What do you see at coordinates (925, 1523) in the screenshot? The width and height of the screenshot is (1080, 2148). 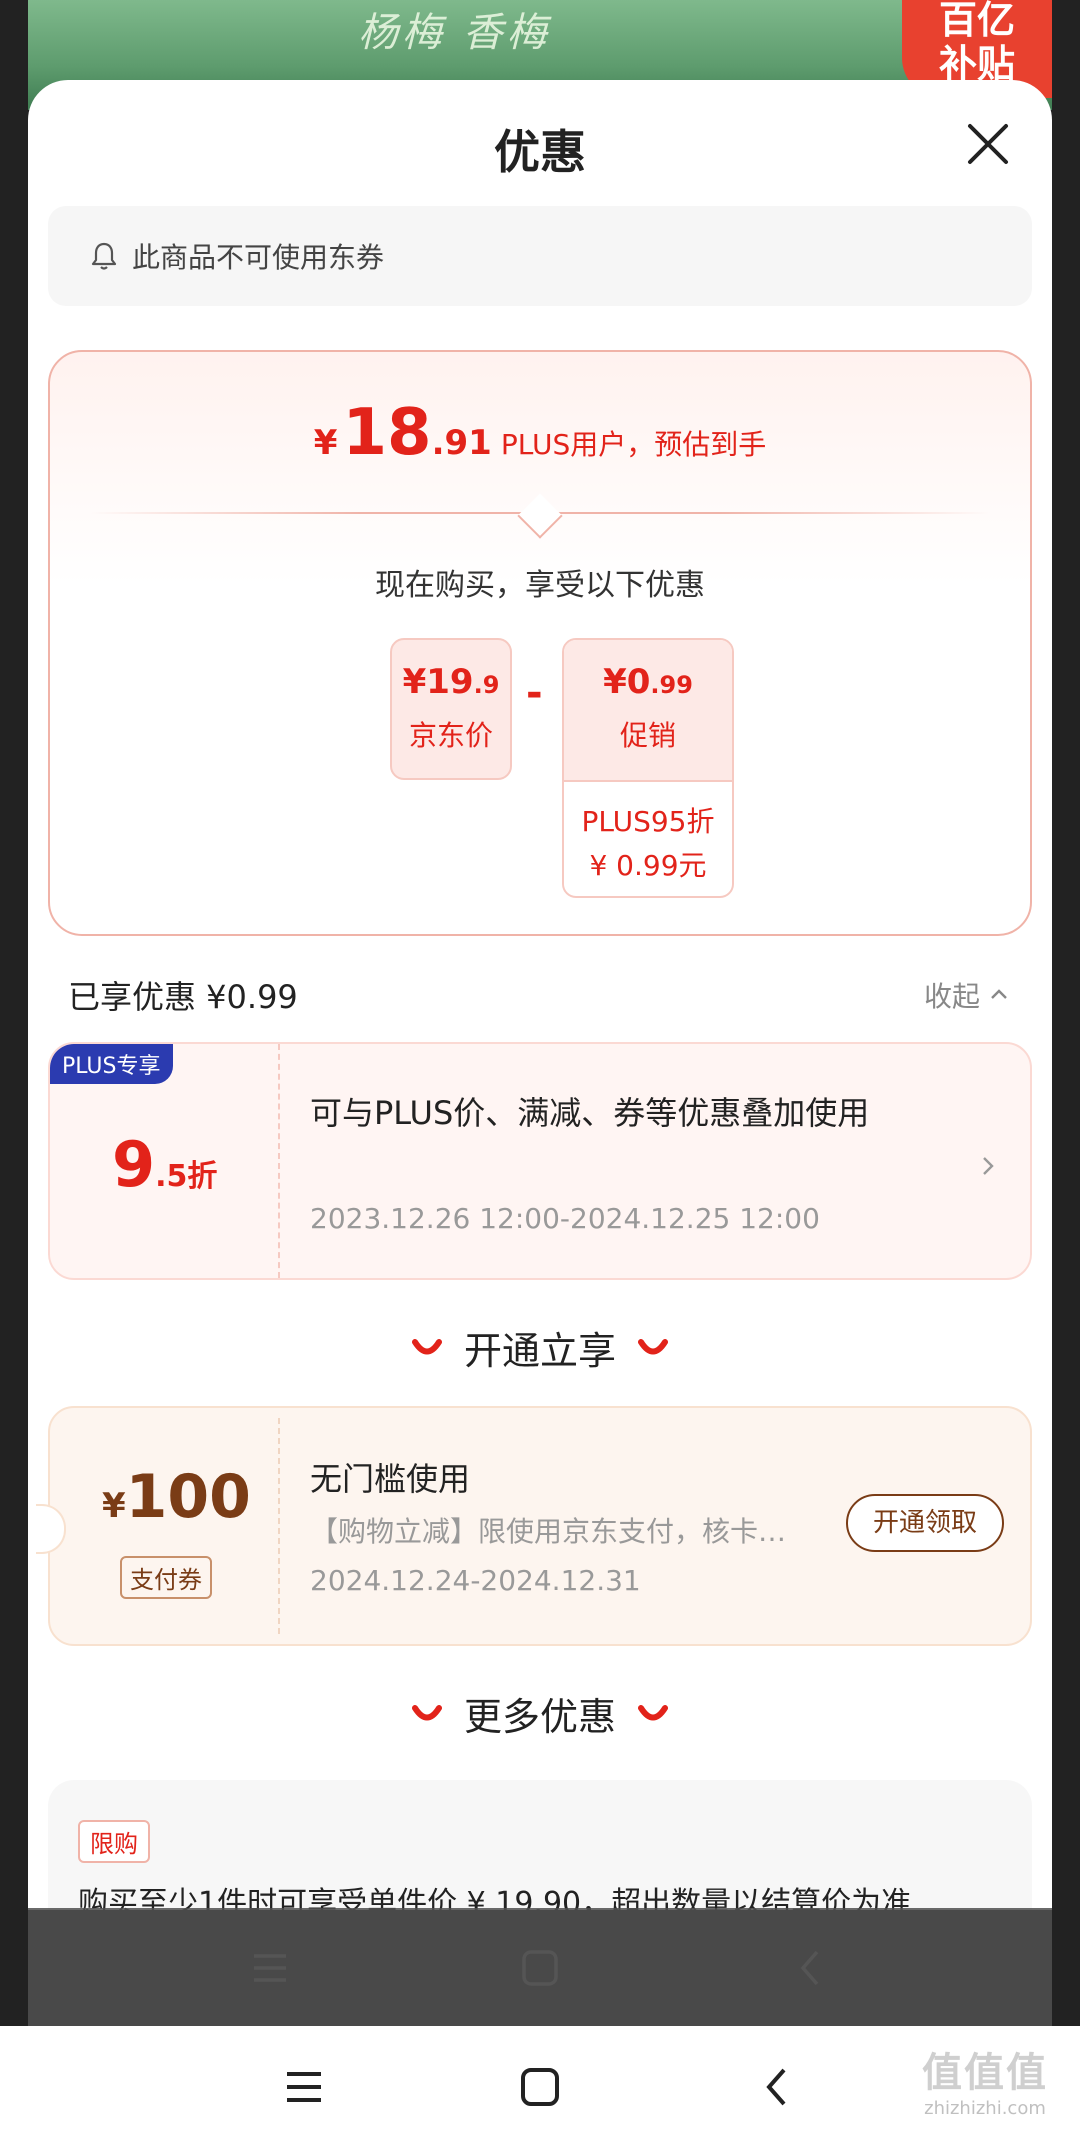 I see `activate-claim-button: 开通领取` at bounding box center [925, 1523].